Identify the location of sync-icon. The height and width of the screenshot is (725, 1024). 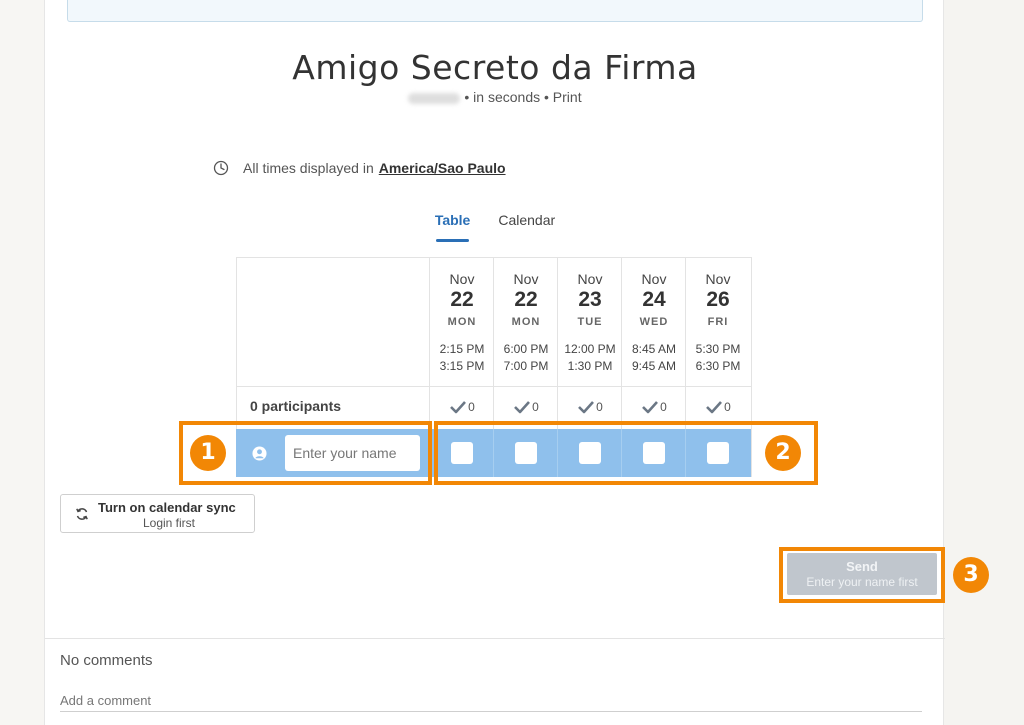
(82, 514).